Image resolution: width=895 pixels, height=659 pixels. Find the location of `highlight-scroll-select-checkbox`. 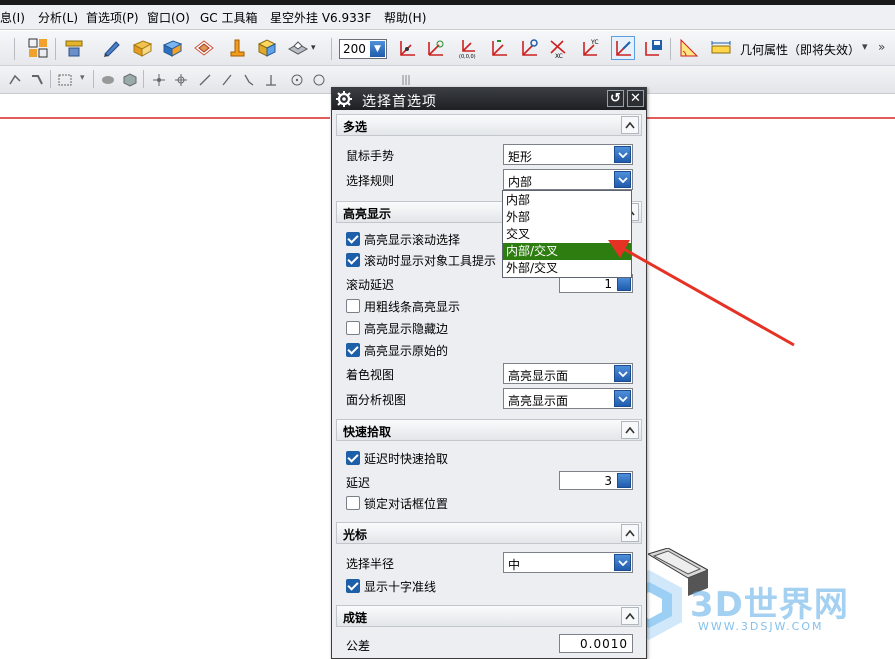

highlight-scroll-select-checkbox is located at coordinates (353, 239).